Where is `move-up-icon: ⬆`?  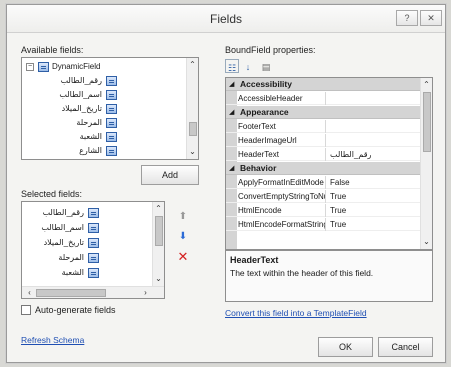 move-up-icon: ⬆ is located at coordinates (183, 217).